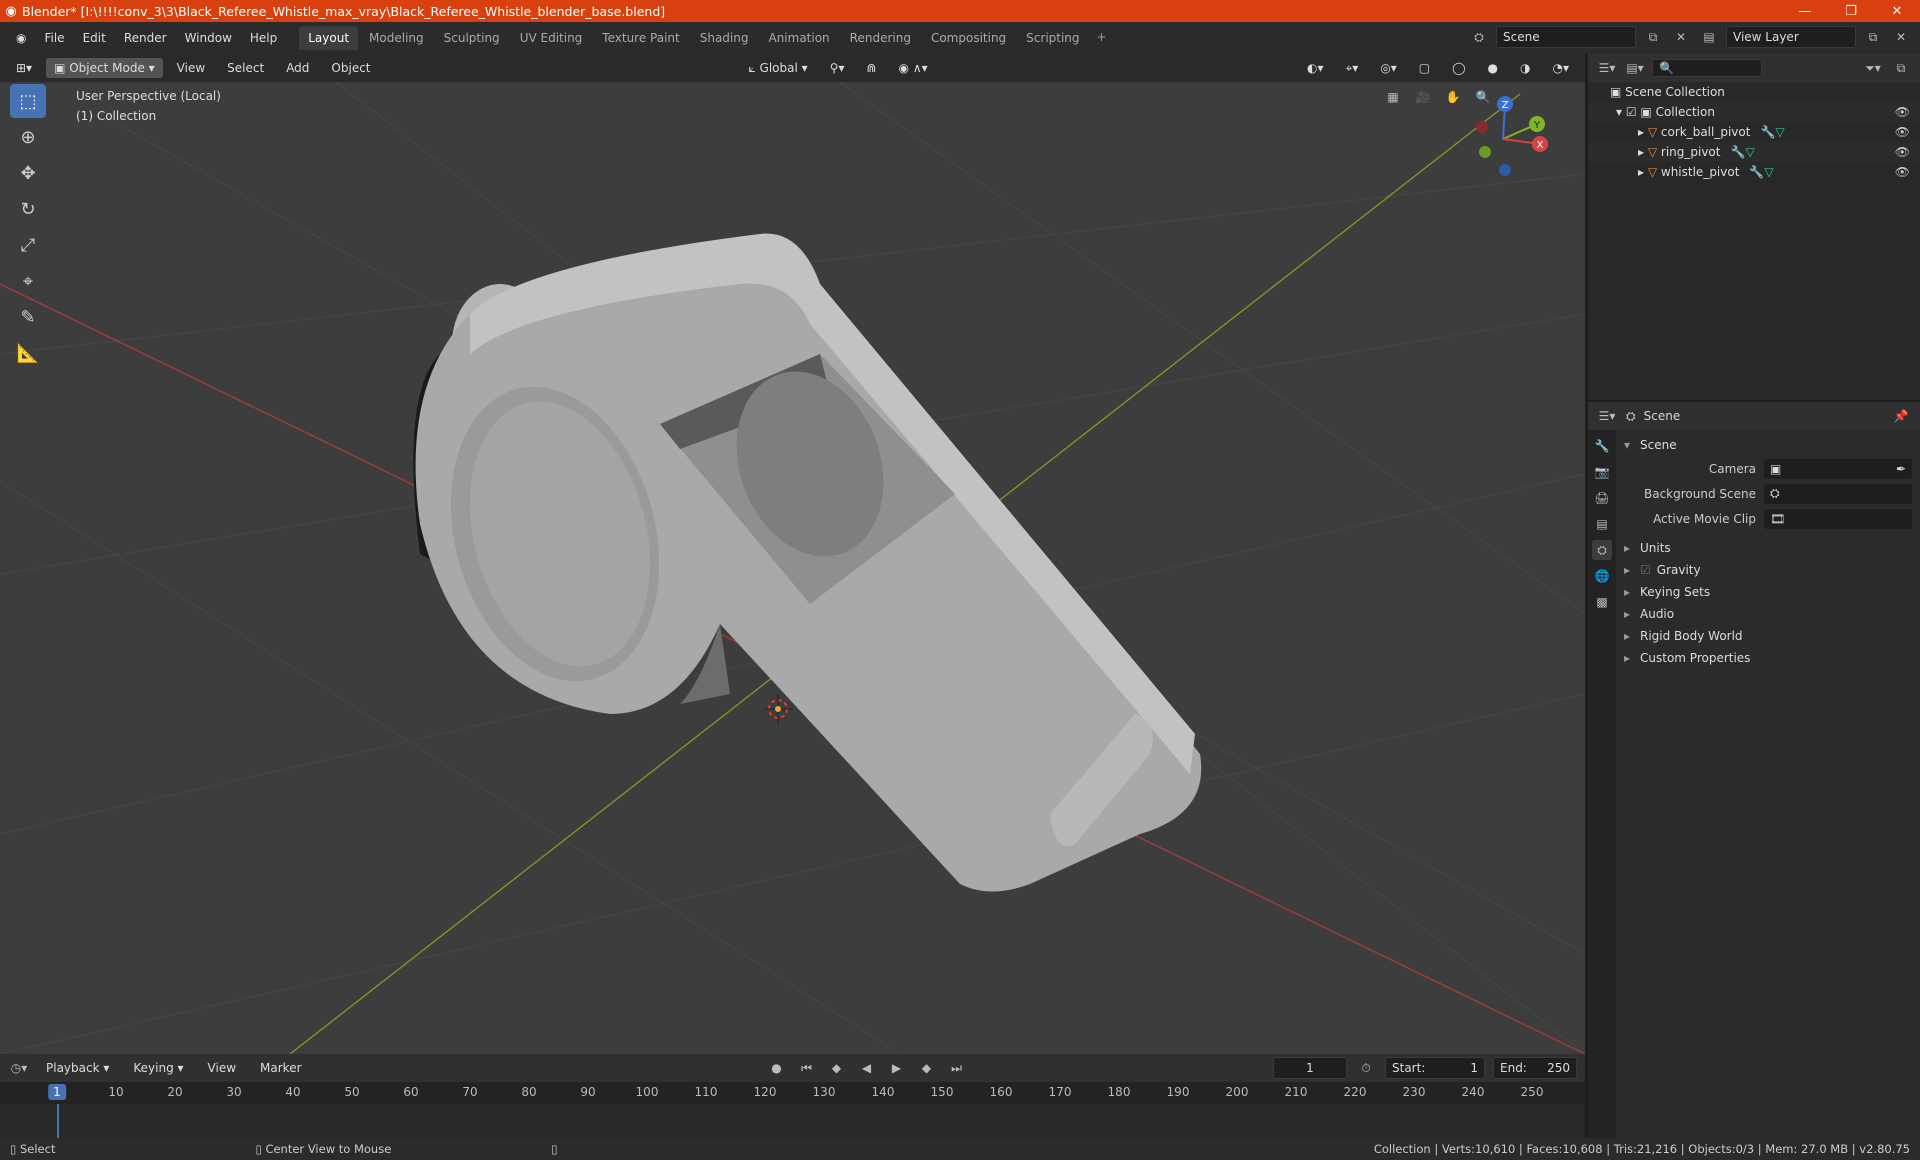  Describe the element at coordinates (1602, 446) in the screenshot. I see `tool-tab-icon: 🔧` at that location.